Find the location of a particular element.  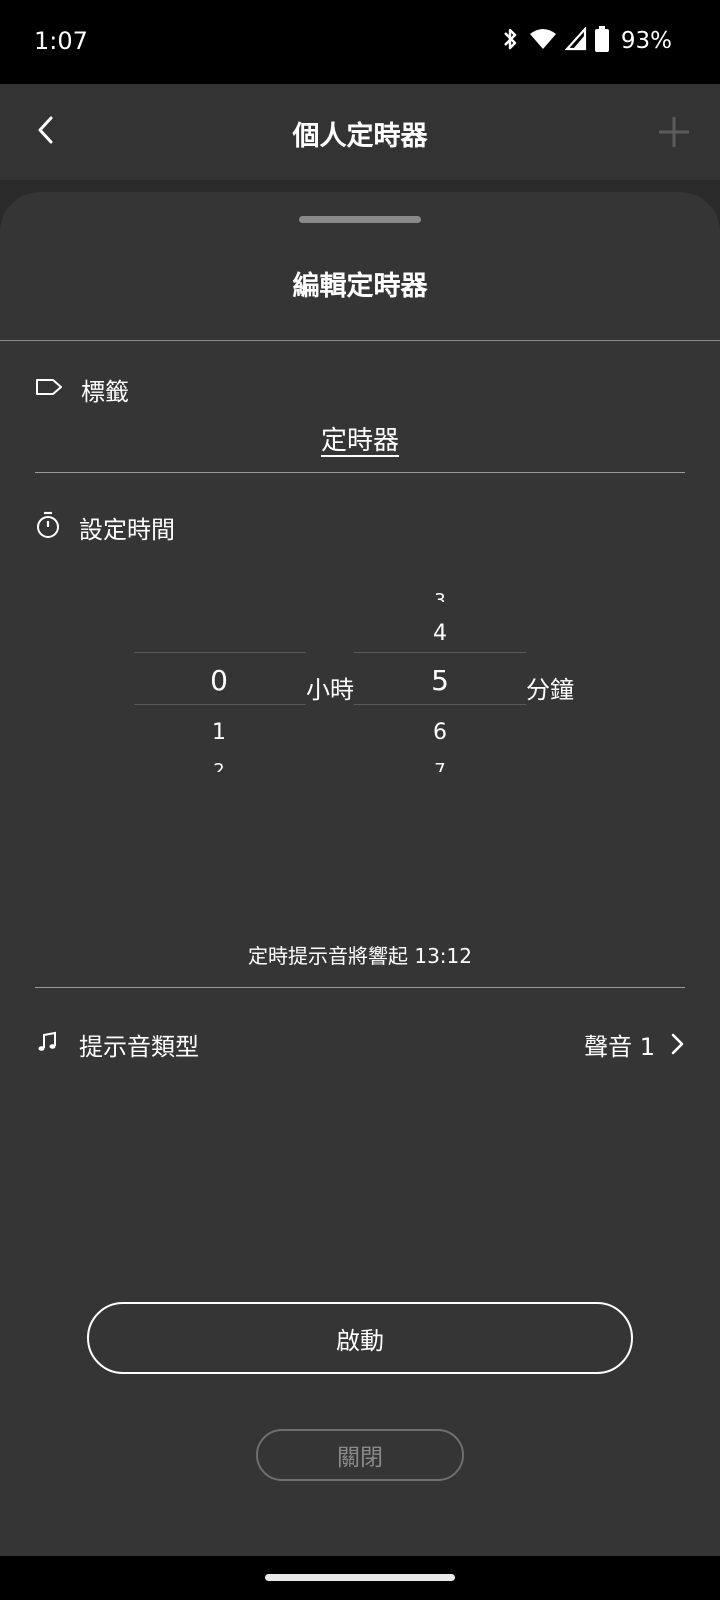

bluetooth-icon is located at coordinates (510, 41).